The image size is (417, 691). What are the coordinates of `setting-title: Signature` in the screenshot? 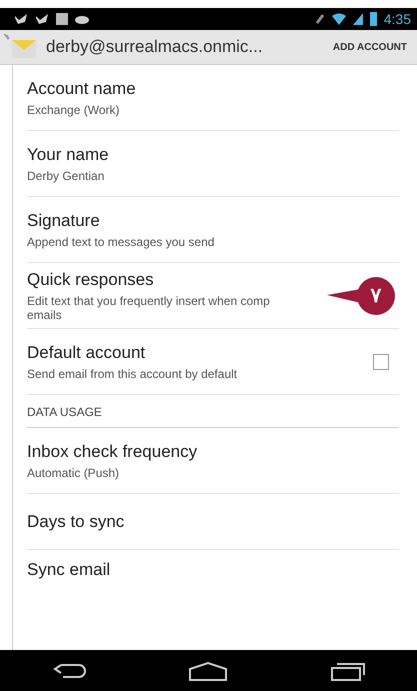 It's located at (64, 220).